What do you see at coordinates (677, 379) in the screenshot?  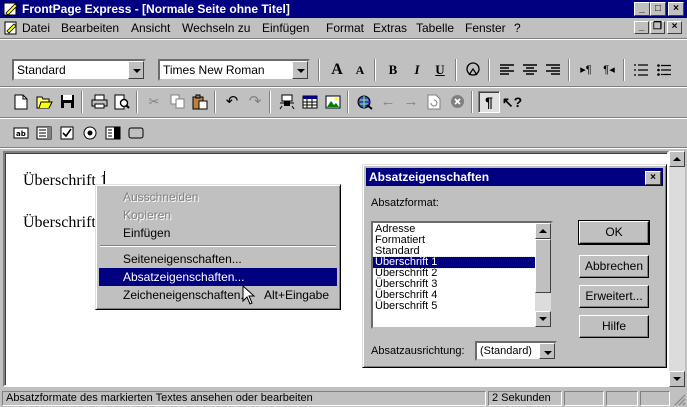 I see `scroll-down-button` at bounding box center [677, 379].